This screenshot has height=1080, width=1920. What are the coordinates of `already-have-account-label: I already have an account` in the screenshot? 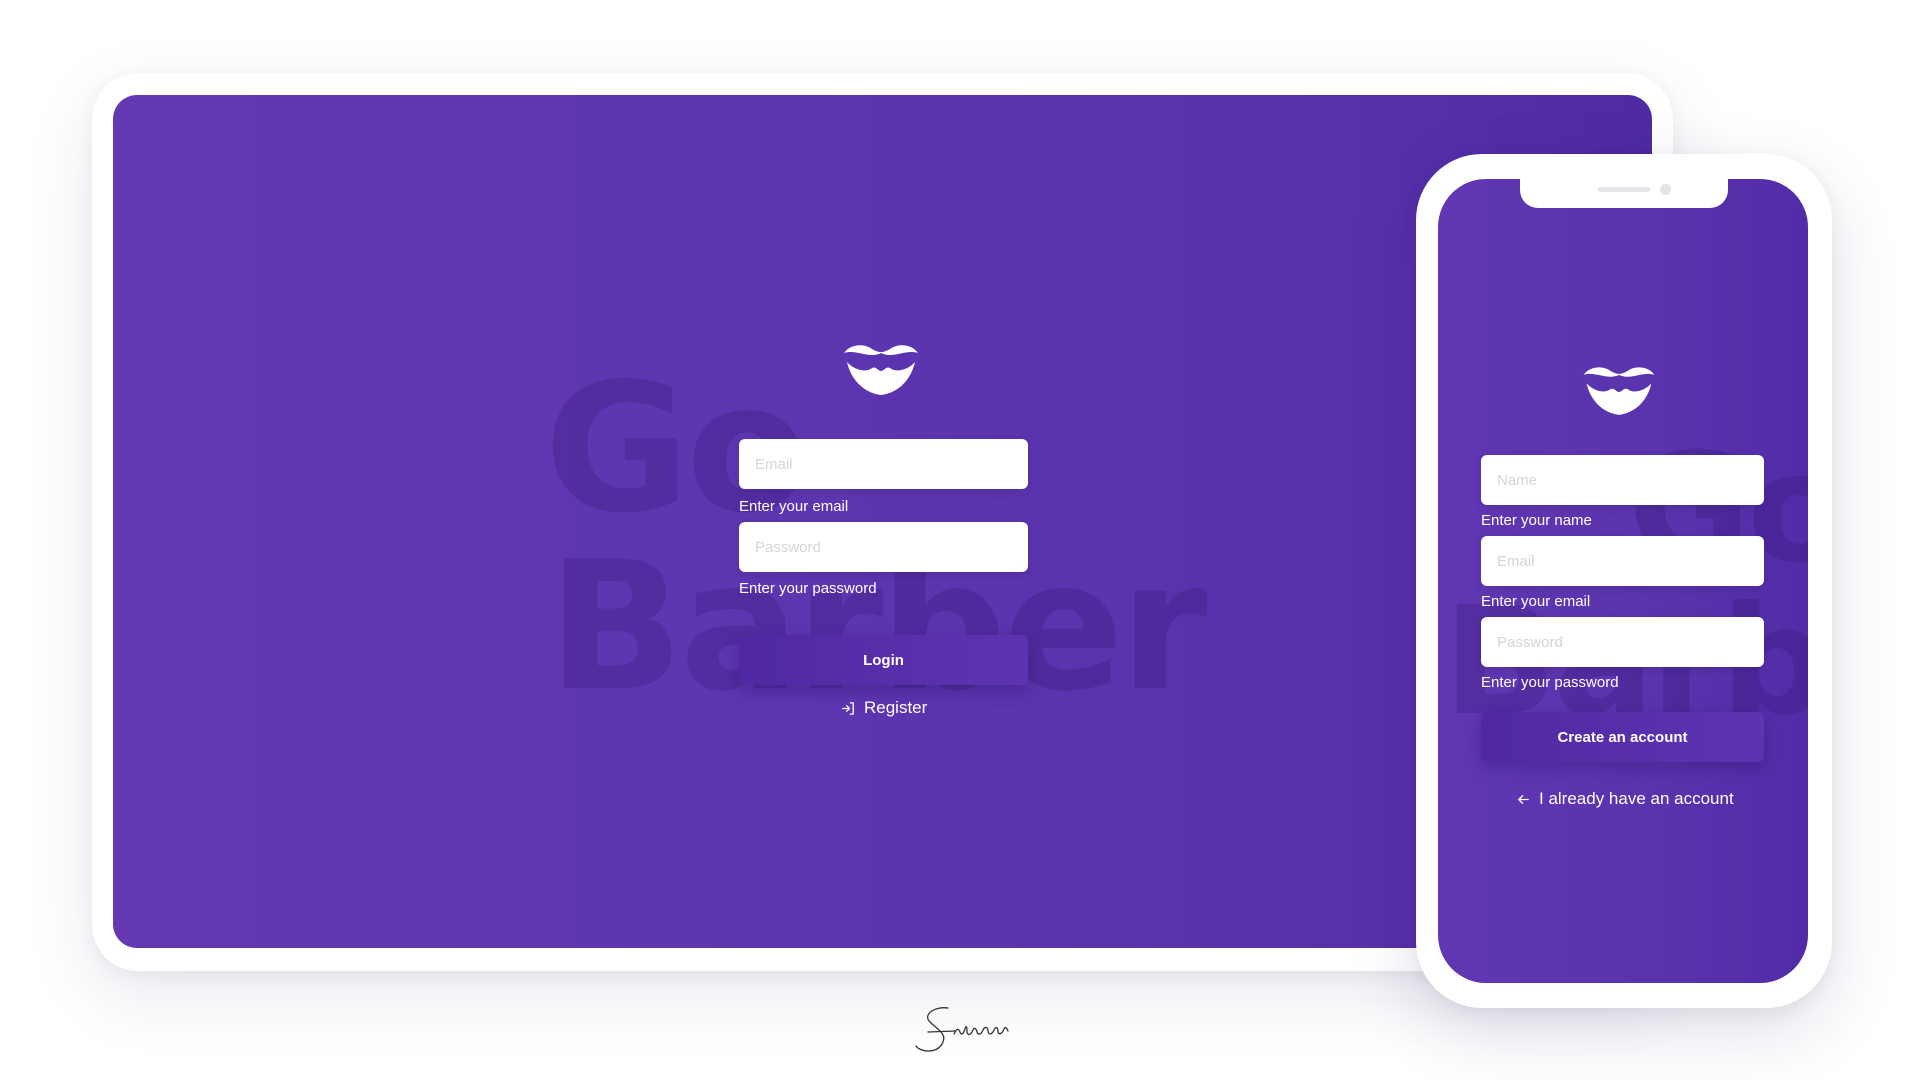 It's located at (1636, 798).